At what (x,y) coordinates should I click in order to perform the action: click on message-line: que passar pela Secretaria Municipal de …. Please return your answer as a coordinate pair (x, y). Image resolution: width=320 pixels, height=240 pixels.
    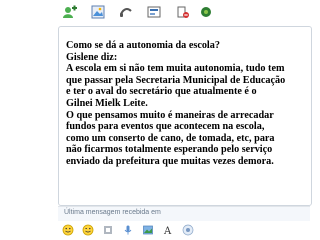
    Looking at the image, I should click on (176, 80).